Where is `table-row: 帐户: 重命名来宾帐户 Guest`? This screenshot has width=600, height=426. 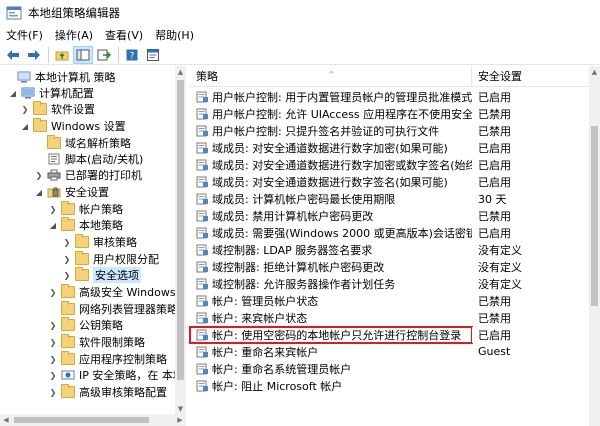 table-row: 帐户: 重命名来宾帐户 Guest is located at coordinates (395, 351).